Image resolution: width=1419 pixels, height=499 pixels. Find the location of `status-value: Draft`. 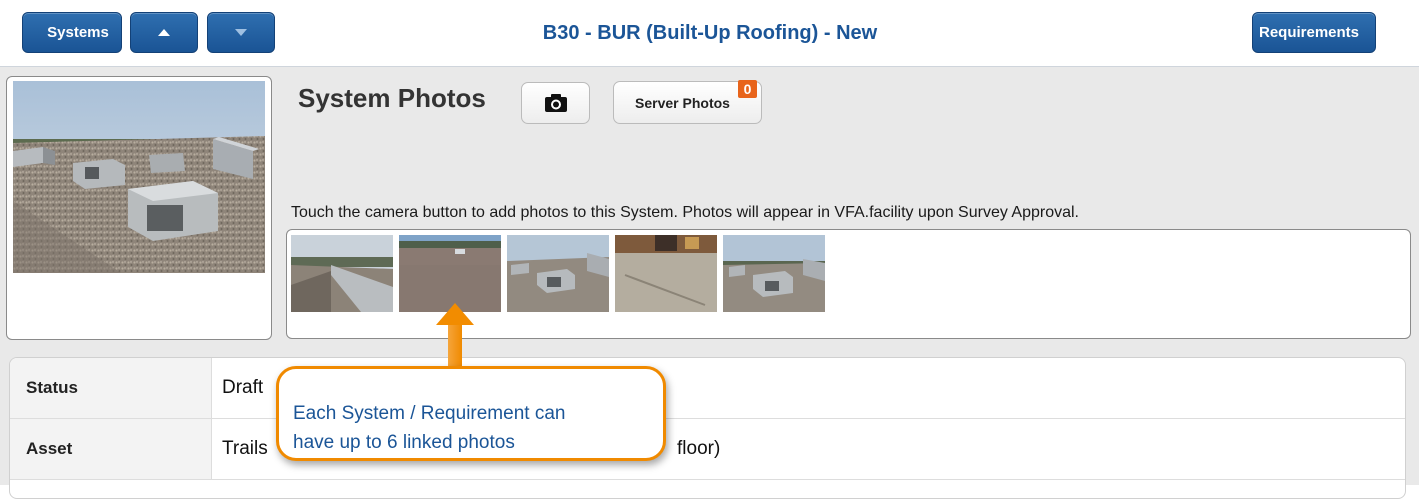

status-value: Draft is located at coordinates (243, 387).